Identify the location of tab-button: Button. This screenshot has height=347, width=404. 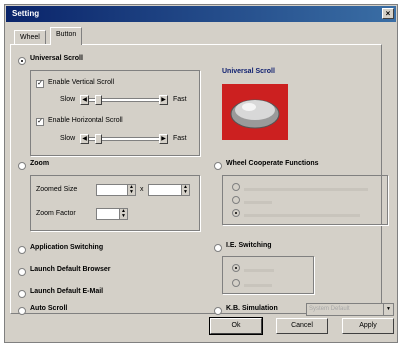
(66, 36).